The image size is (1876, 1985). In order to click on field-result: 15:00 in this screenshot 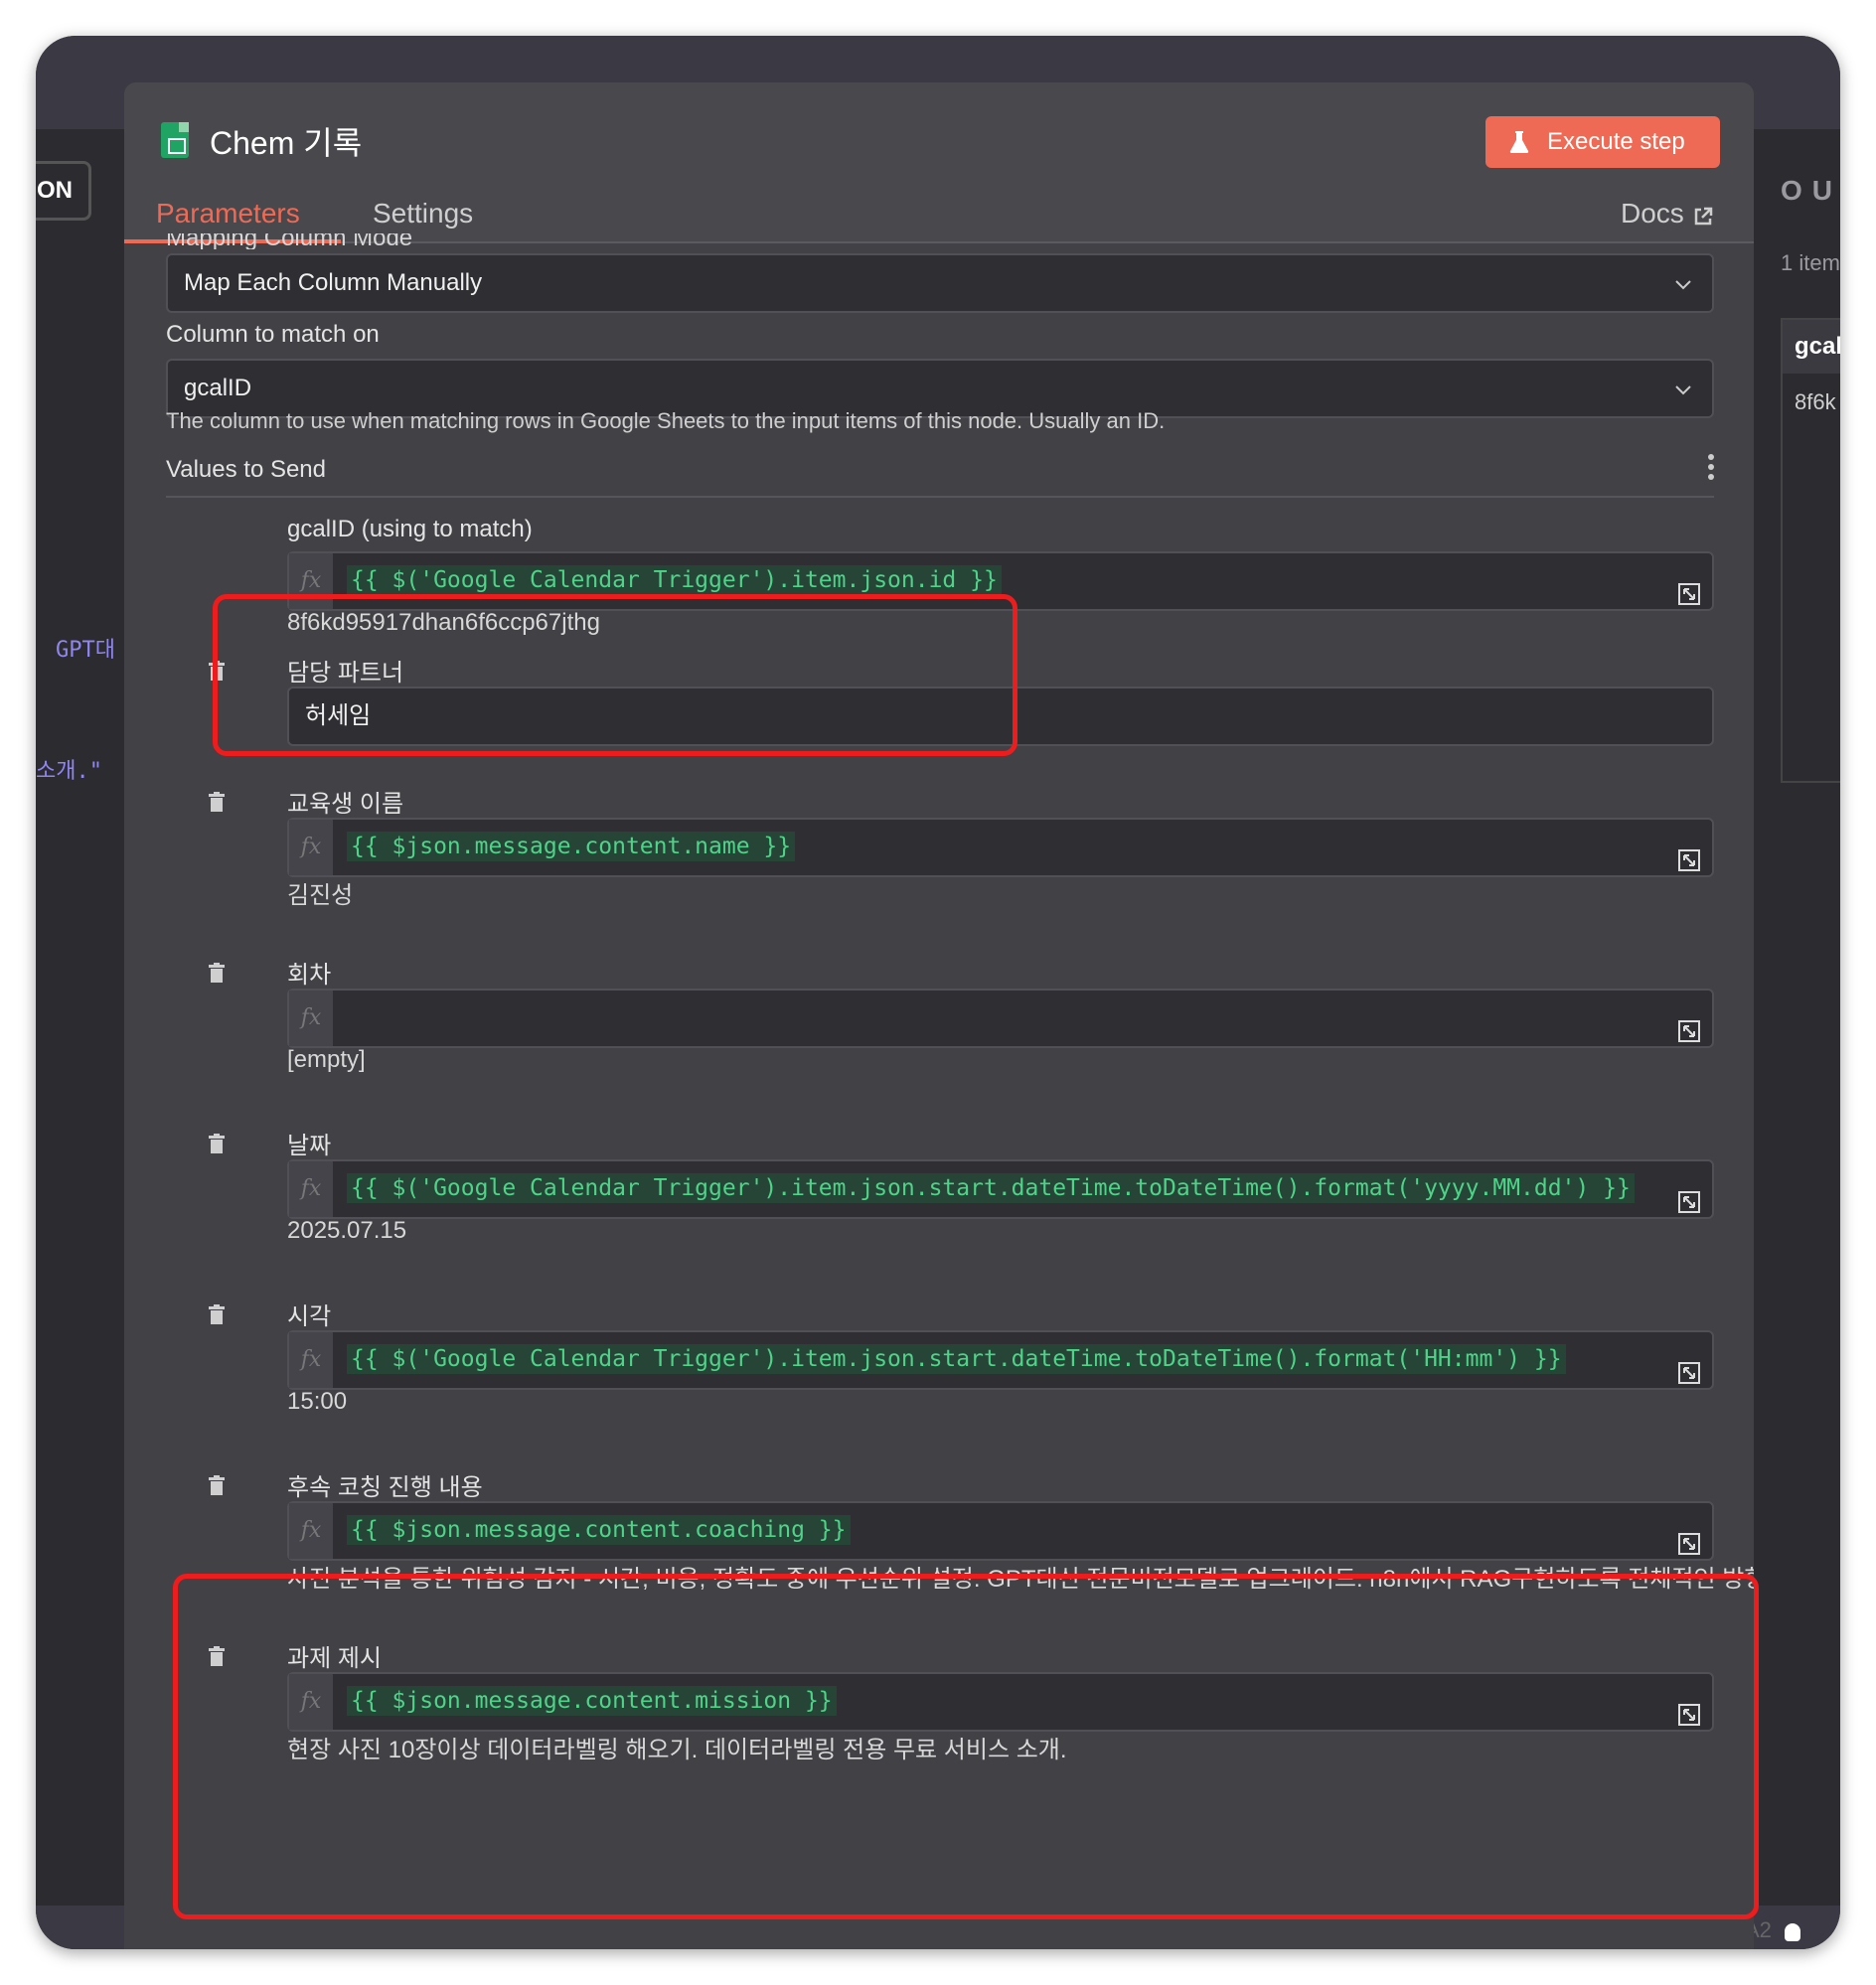, I will do `click(317, 1401)`.